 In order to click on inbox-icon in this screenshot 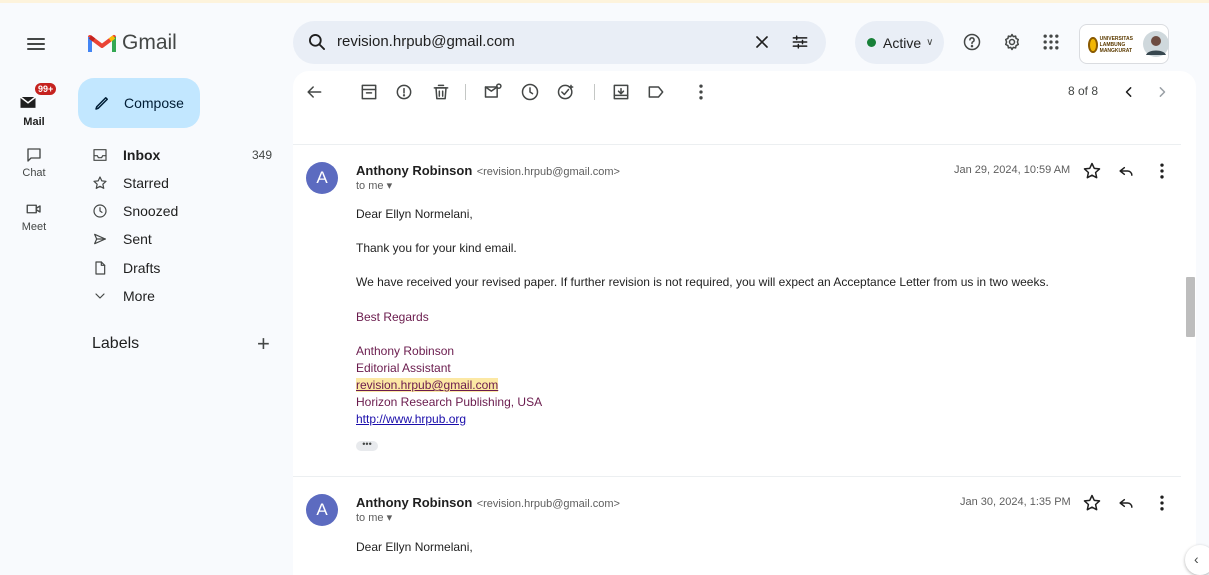, I will do `click(100, 155)`.